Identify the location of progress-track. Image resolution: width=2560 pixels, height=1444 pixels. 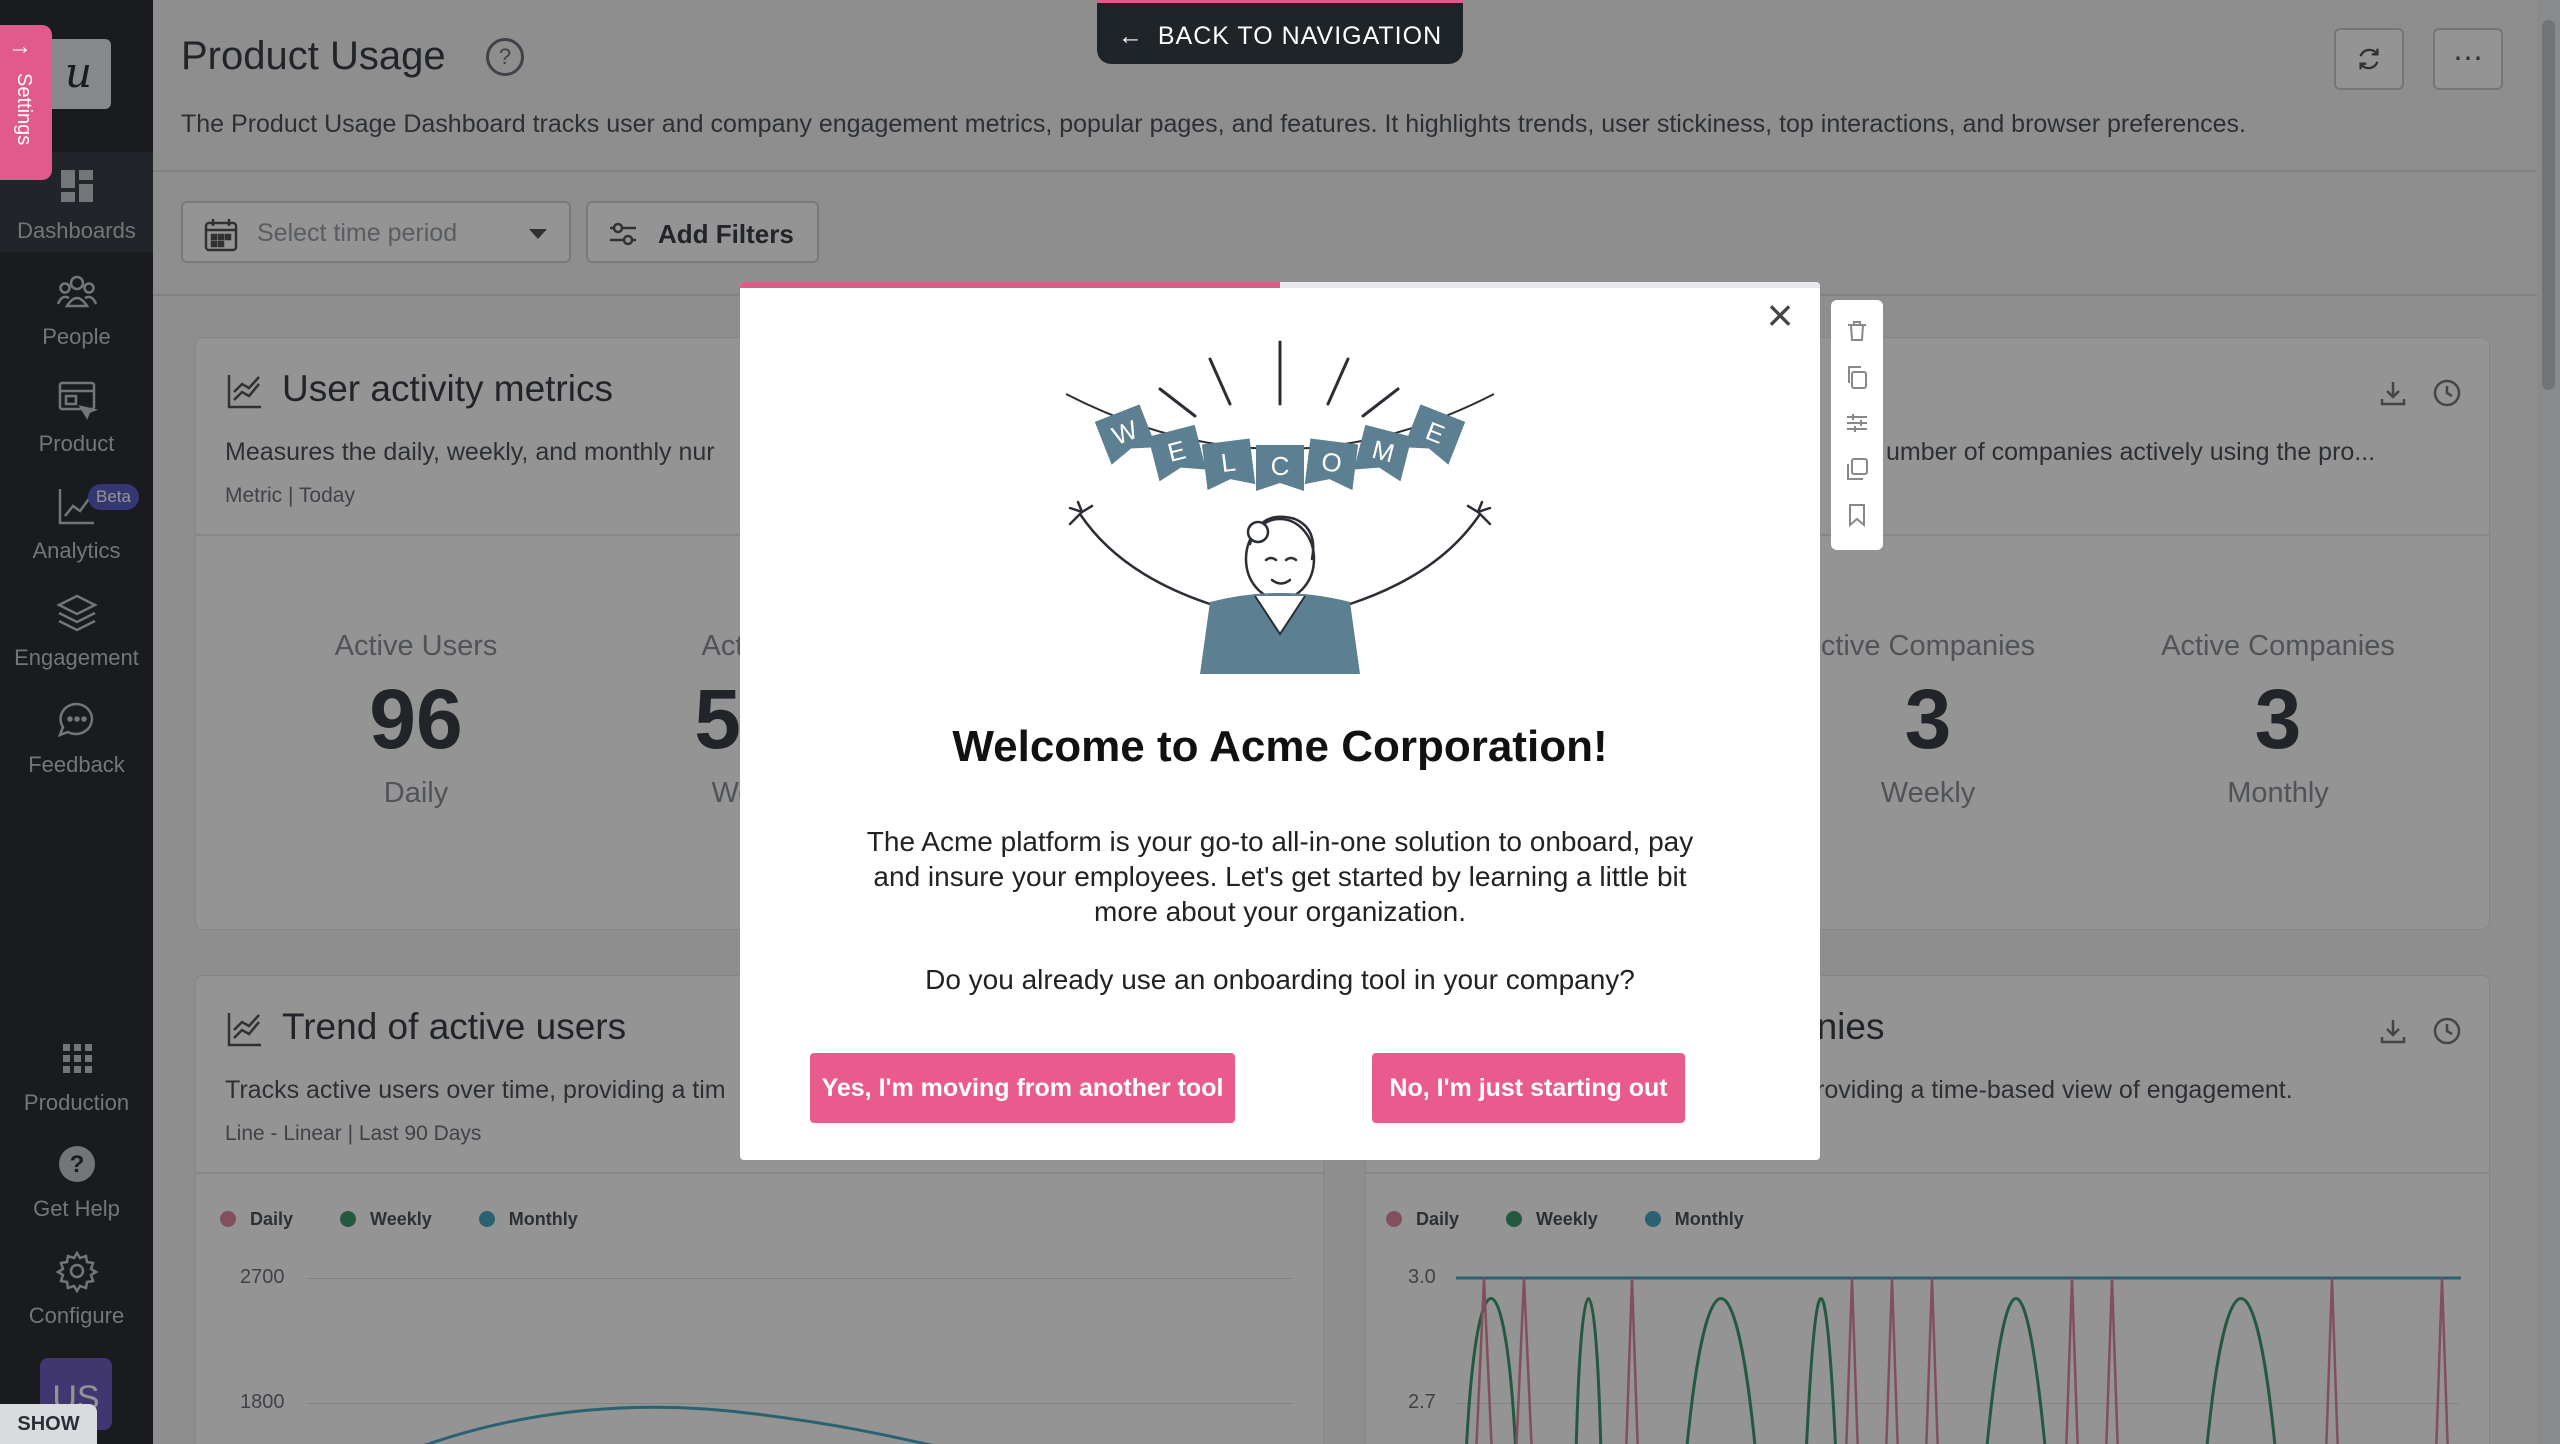
(1280, 285).